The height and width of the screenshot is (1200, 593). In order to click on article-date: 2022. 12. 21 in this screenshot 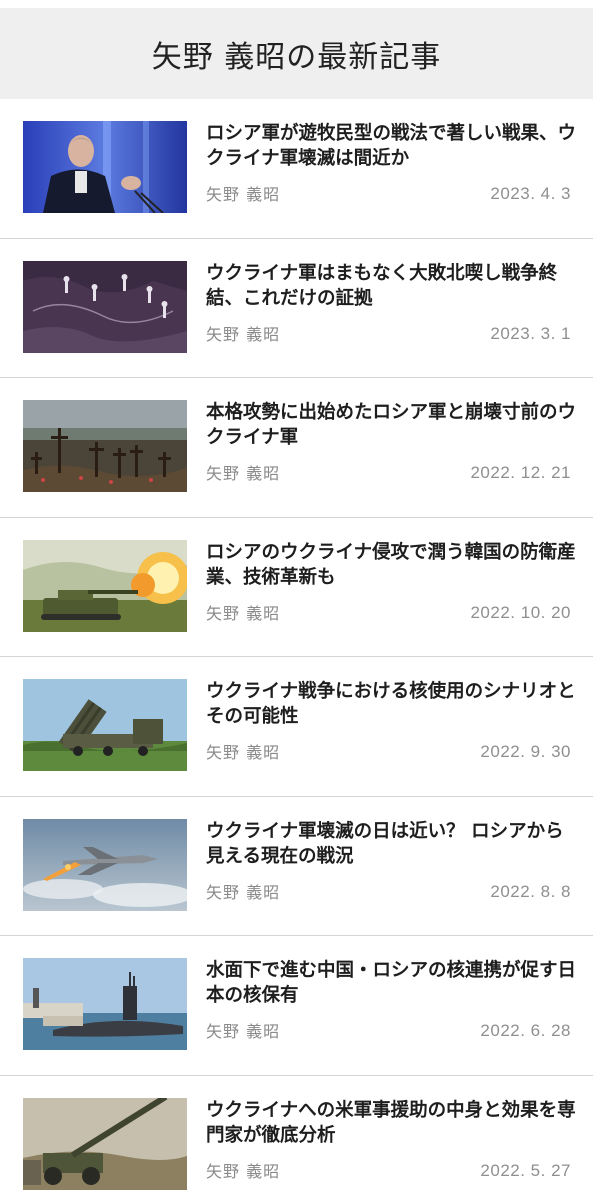, I will do `click(520, 472)`.